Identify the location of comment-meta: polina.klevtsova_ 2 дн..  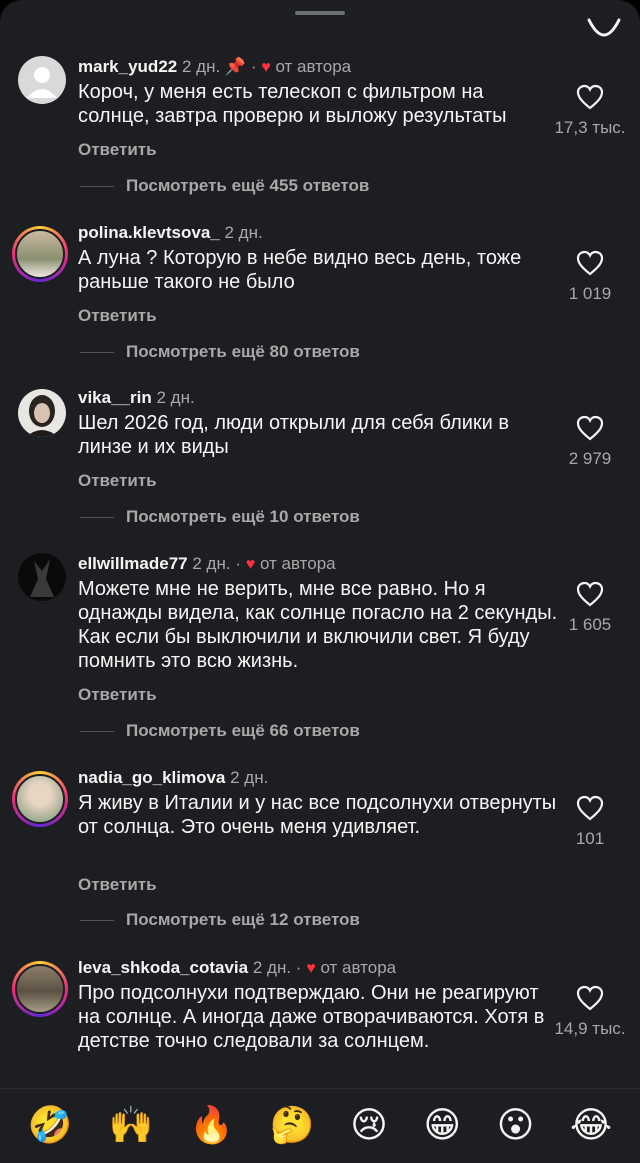
(170, 233).